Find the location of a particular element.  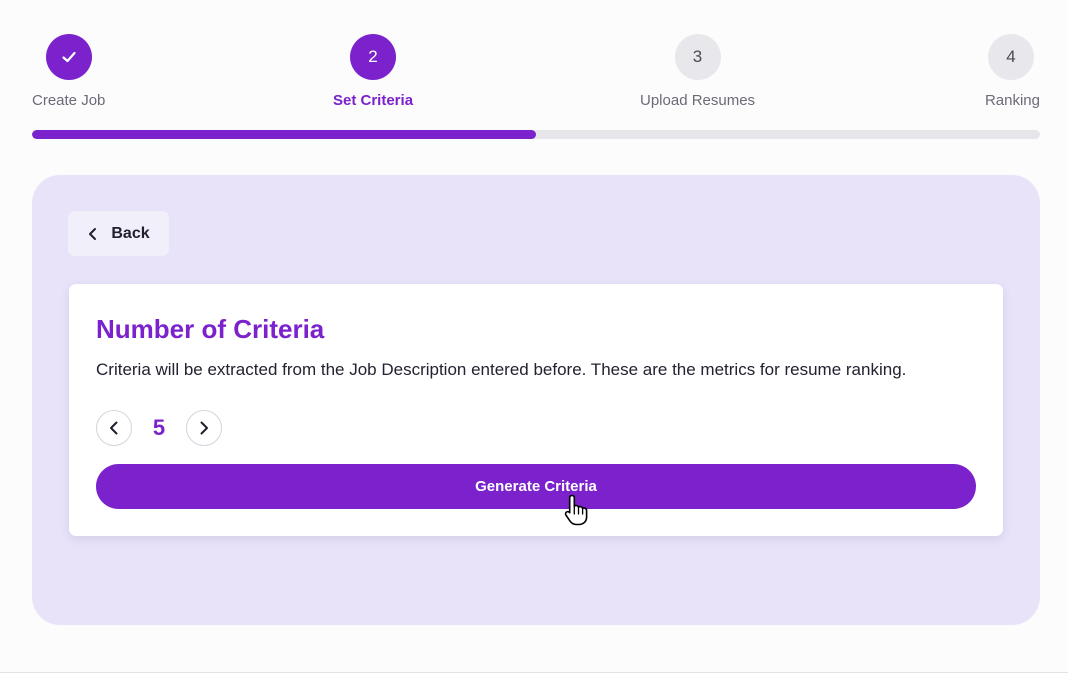

chevron-right-icon is located at coordinates (204, 428).